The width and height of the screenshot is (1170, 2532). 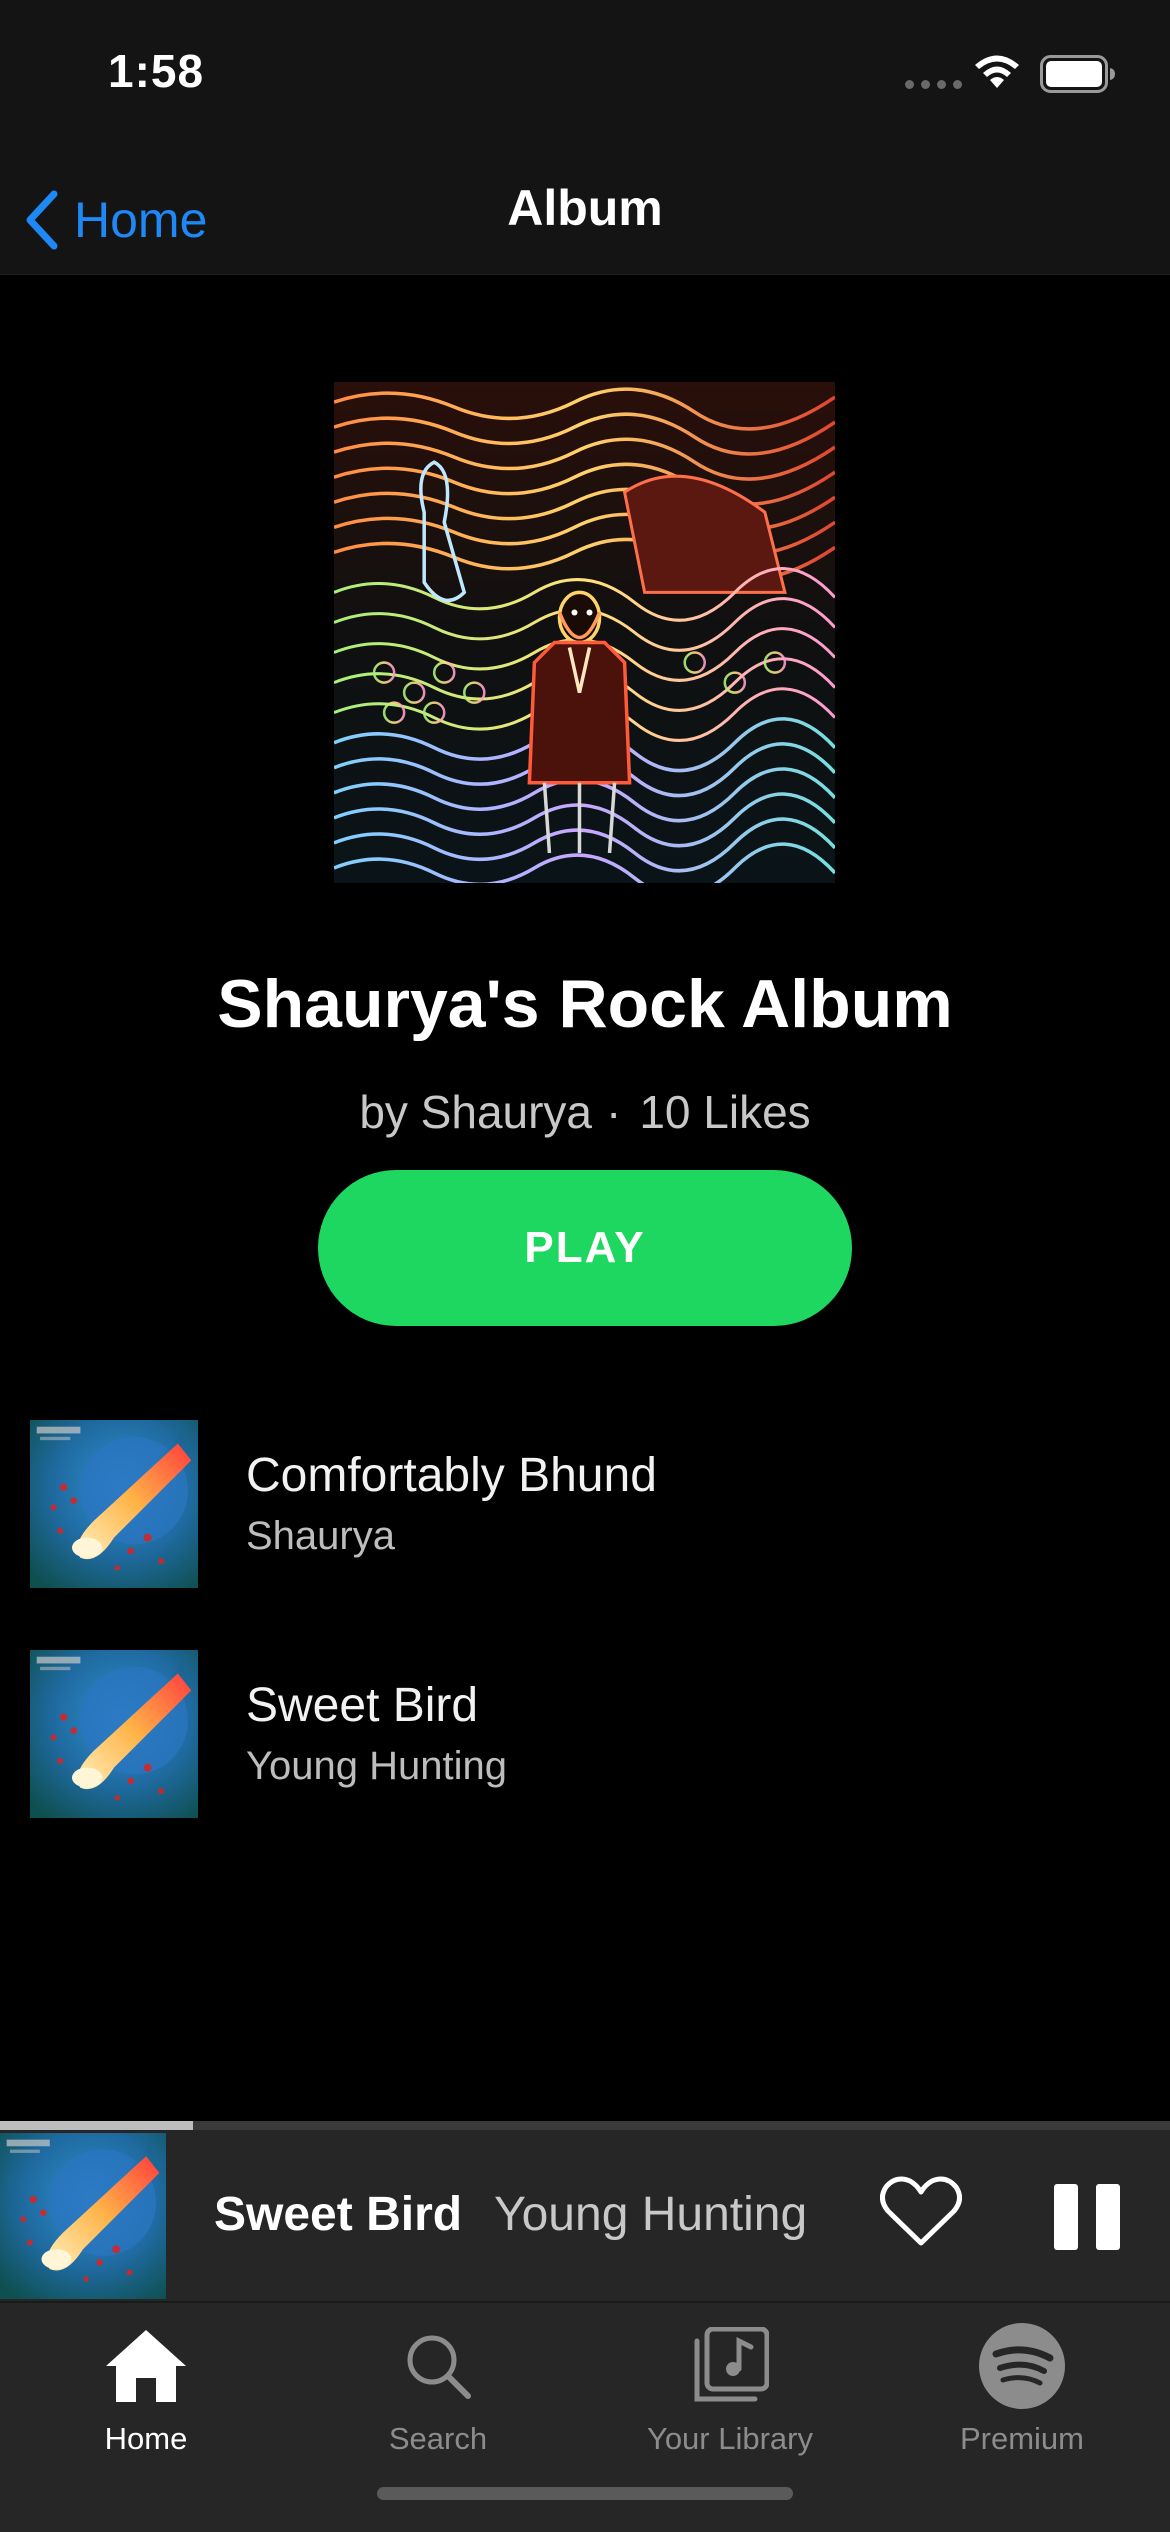 I want to click on battery-icon, so click(x=1077, y=74).